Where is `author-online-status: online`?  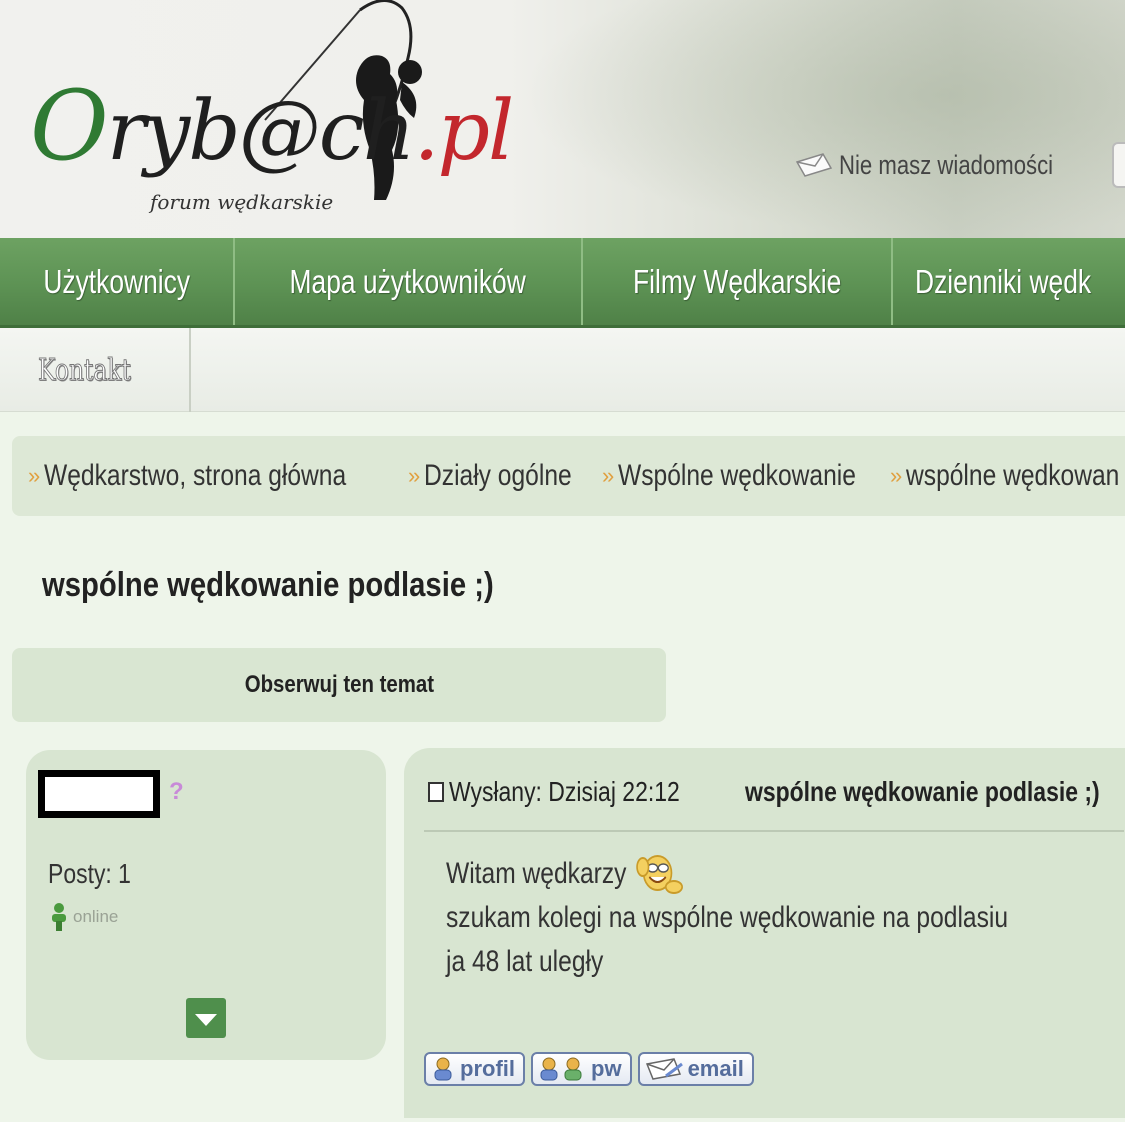 author-online-status: online is located at coordinates (83, 917).